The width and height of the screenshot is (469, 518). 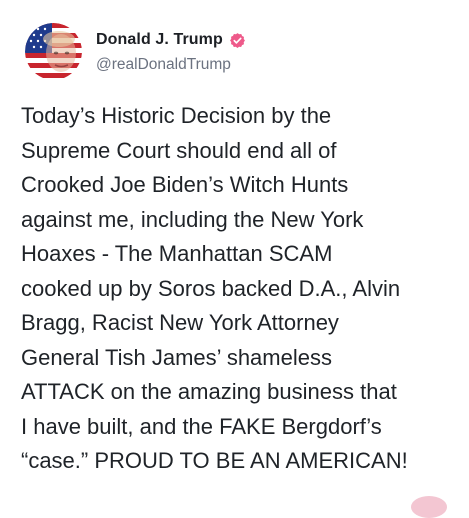 What do you see at coordinates (185, 184) in the screenshot?
I see `post-body-line: Crooked Joe Biden’s Witch Hunts` at bounding box center [185, 184].